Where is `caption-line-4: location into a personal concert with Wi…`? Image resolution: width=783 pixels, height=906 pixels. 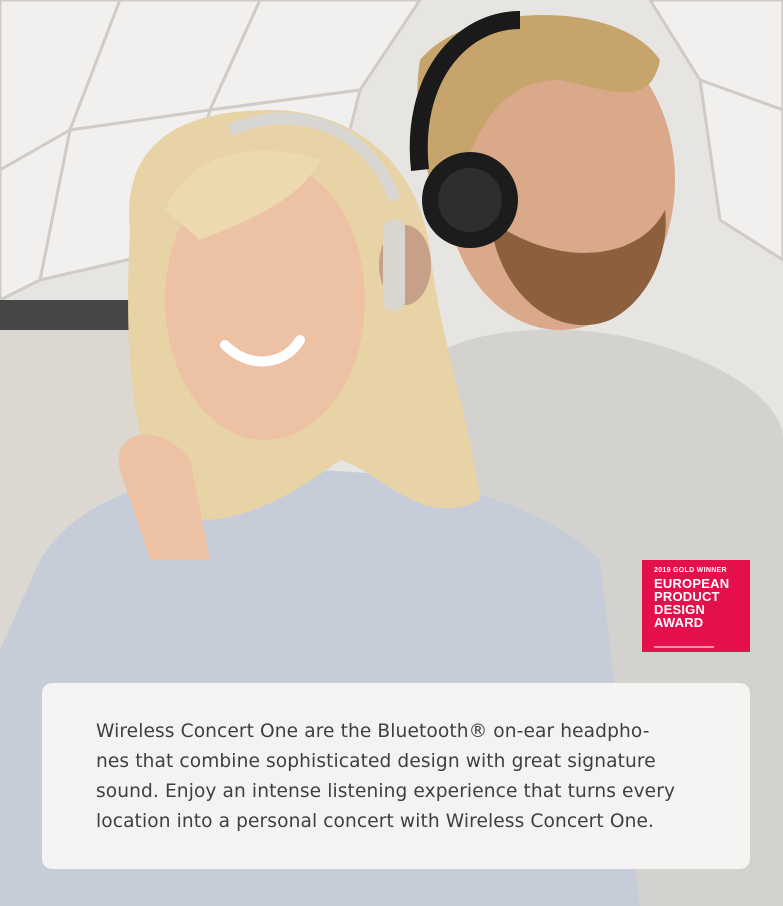 caption-line-4: location into a personal concert with Wi… is located at coordinates (375, 821).